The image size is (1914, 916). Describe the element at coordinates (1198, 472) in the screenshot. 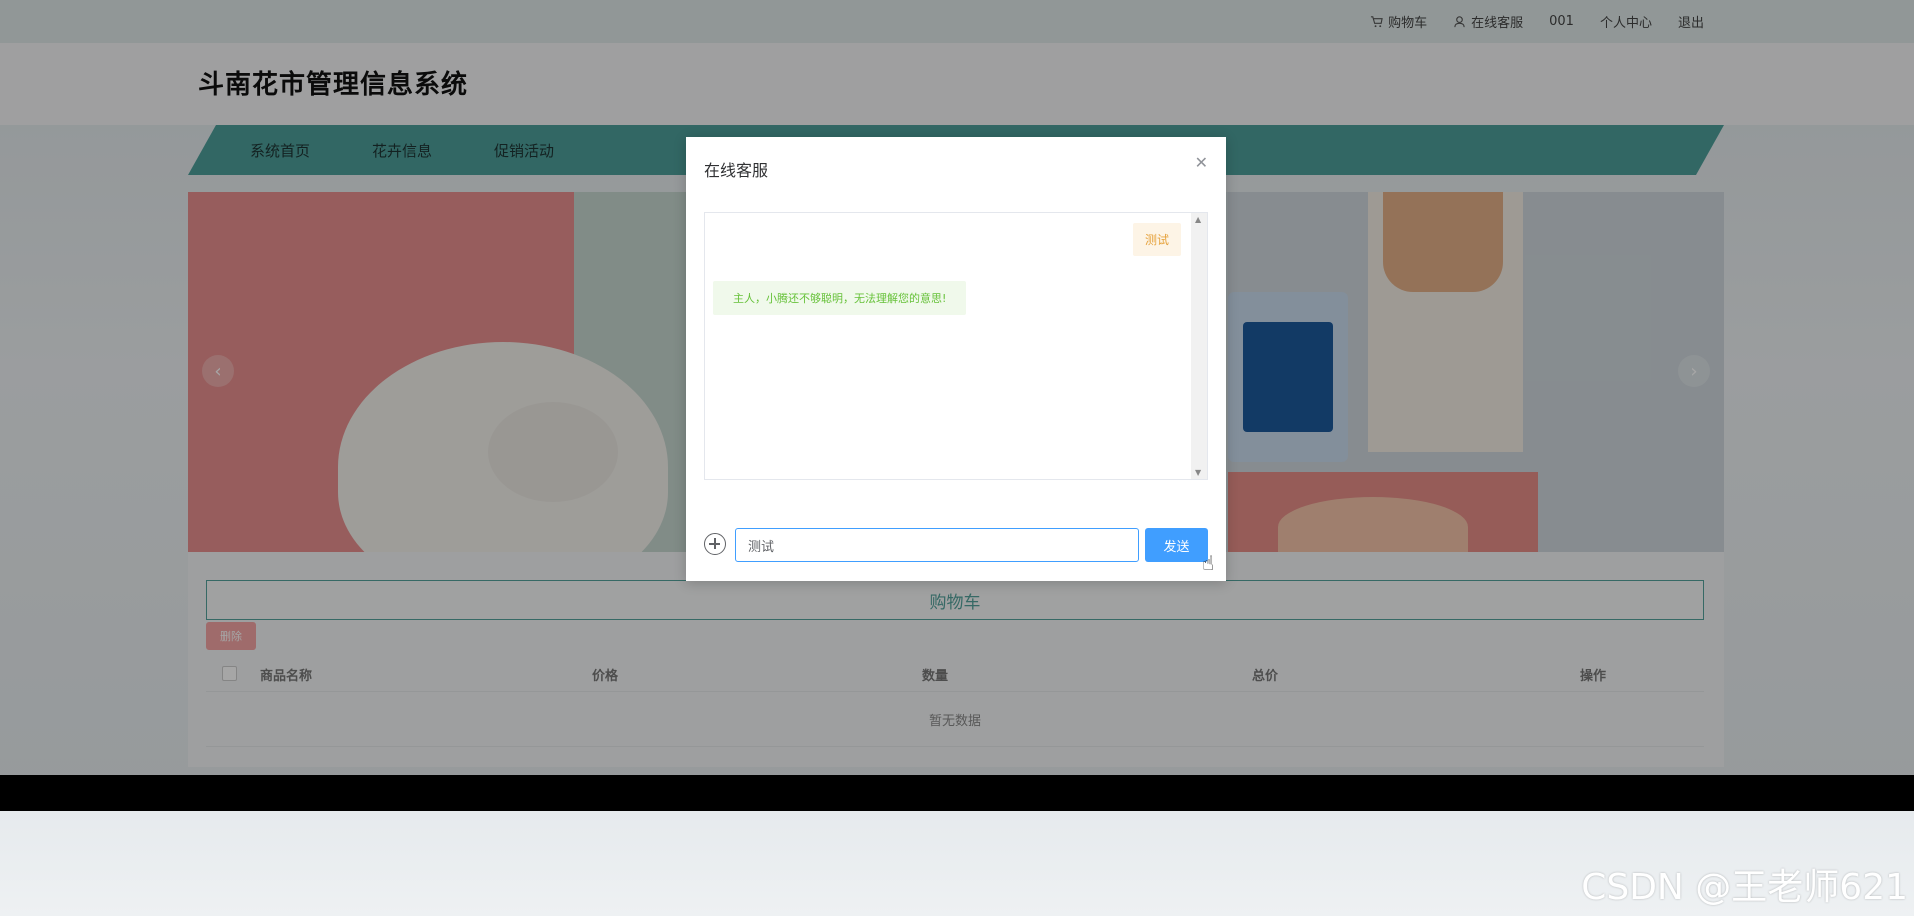

I see `scroll-down-icon: ▼` at that location.